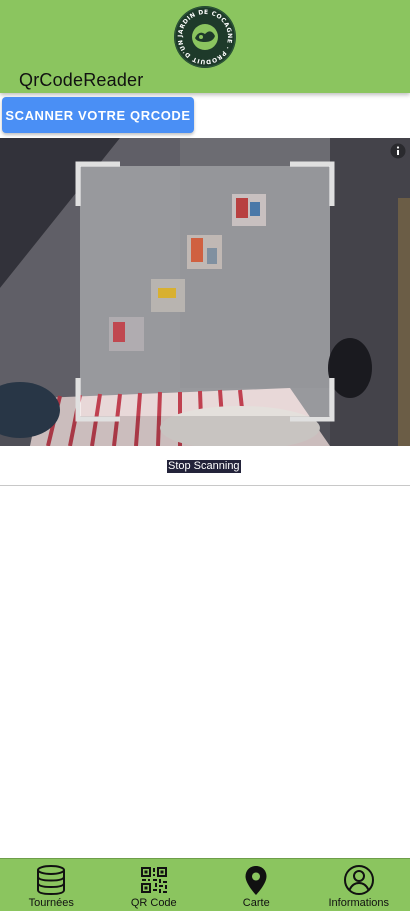 This screenshot has height=911, width=410. I want to click on bottom-navigation: Tournées QR Code Carte Informations, so click(205, 884).